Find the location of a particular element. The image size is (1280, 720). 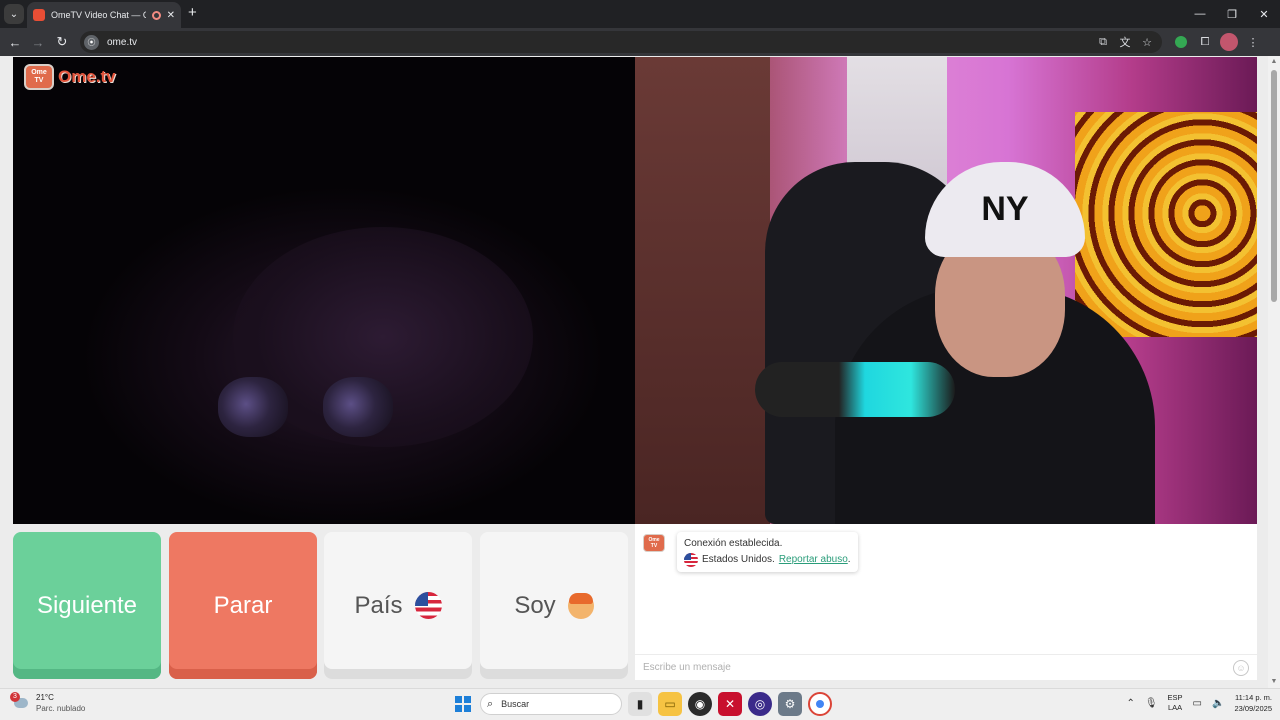

url-text: ome.tv is located at coordinates (122, 42).